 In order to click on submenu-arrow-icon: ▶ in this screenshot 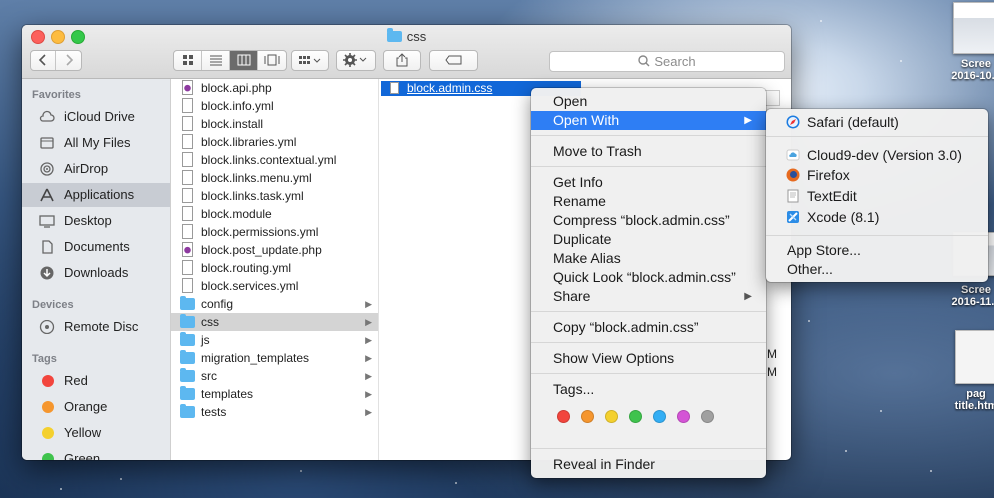, I will do `click(748, 120)`.